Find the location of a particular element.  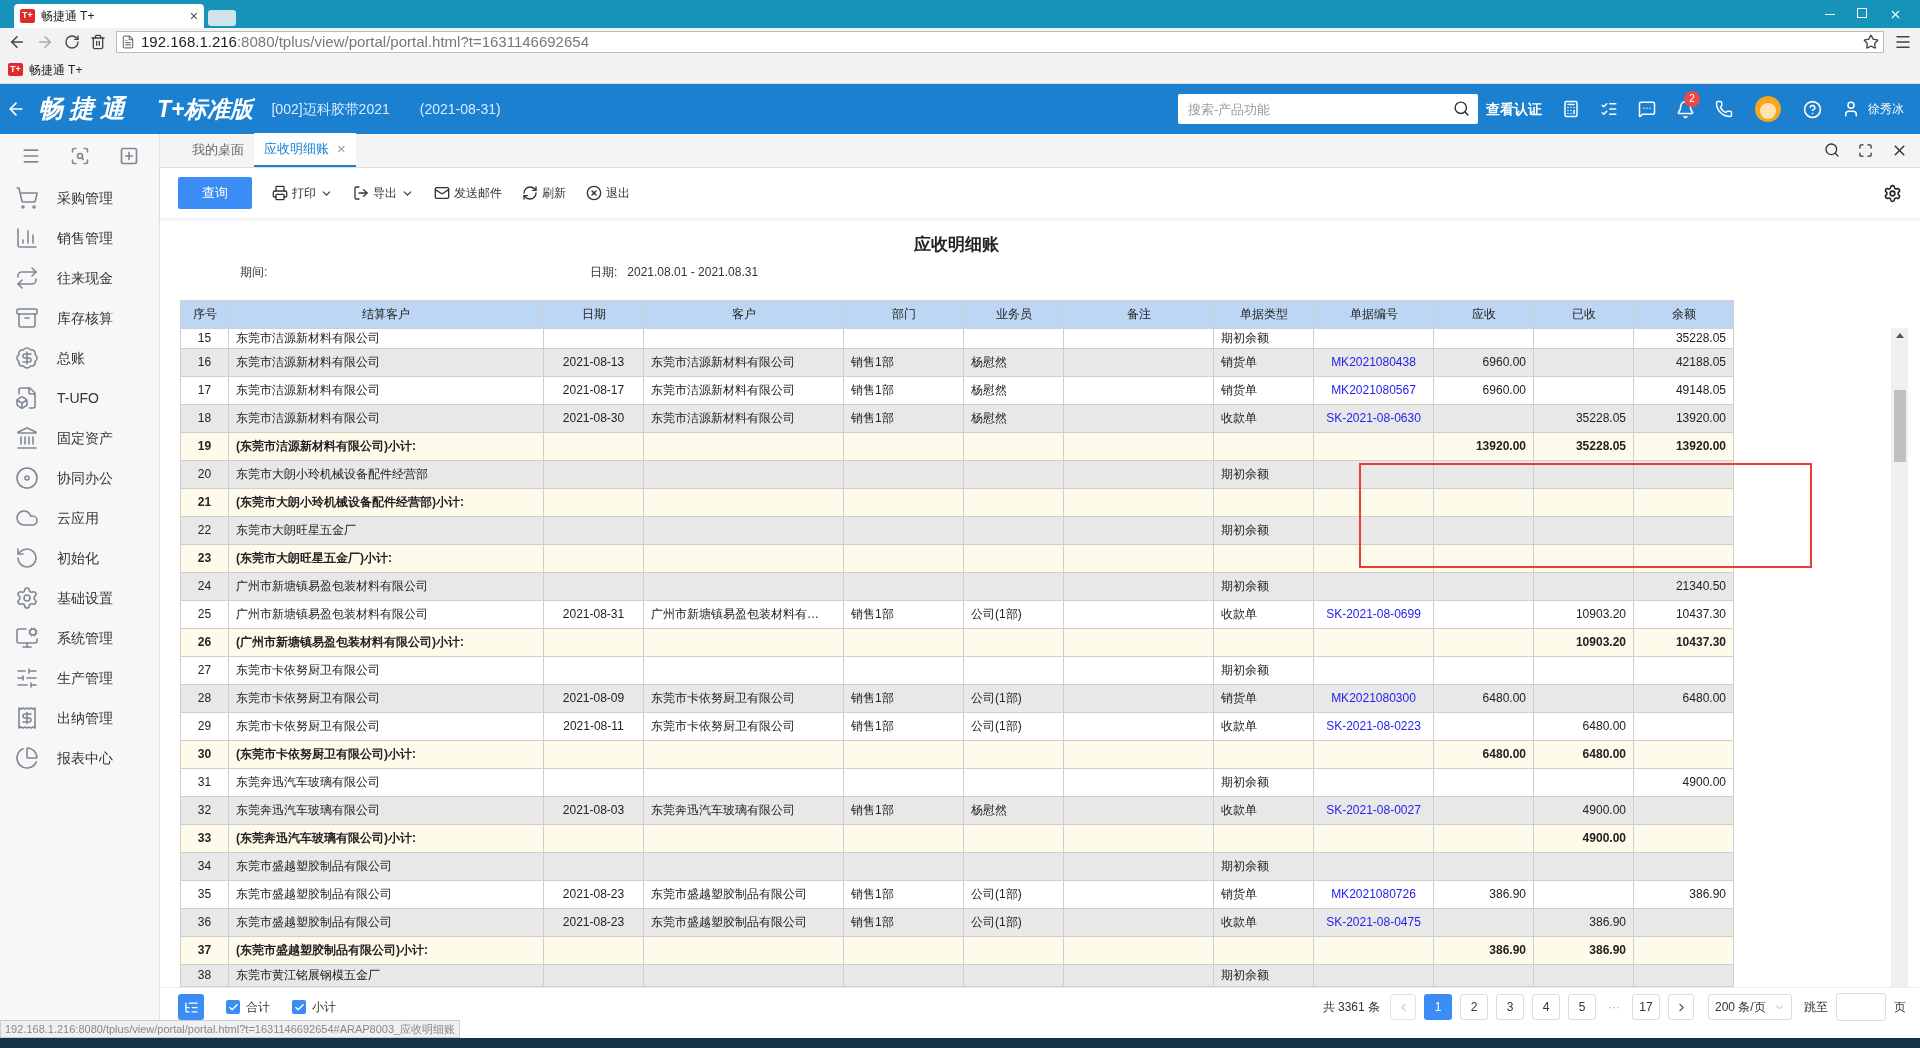

sidebar-item: 云应用 is located at coordinates (79, 518).